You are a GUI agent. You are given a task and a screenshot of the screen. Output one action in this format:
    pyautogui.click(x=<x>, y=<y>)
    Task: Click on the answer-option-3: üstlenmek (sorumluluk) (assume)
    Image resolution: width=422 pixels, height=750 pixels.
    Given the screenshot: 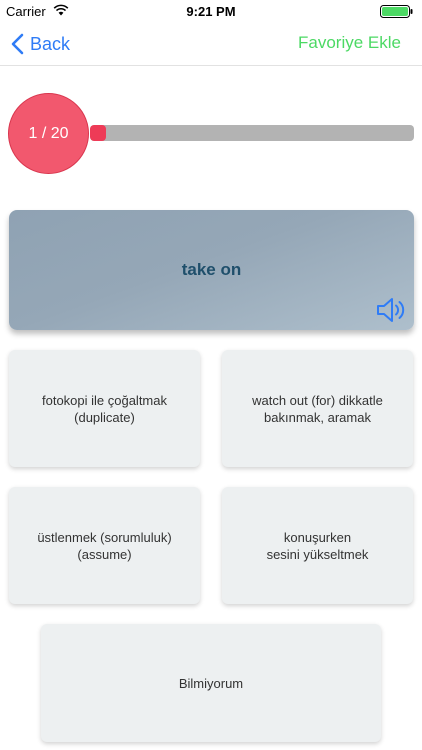 What is the action you would take?
    pyautogui.click(x=104, y=545)
    